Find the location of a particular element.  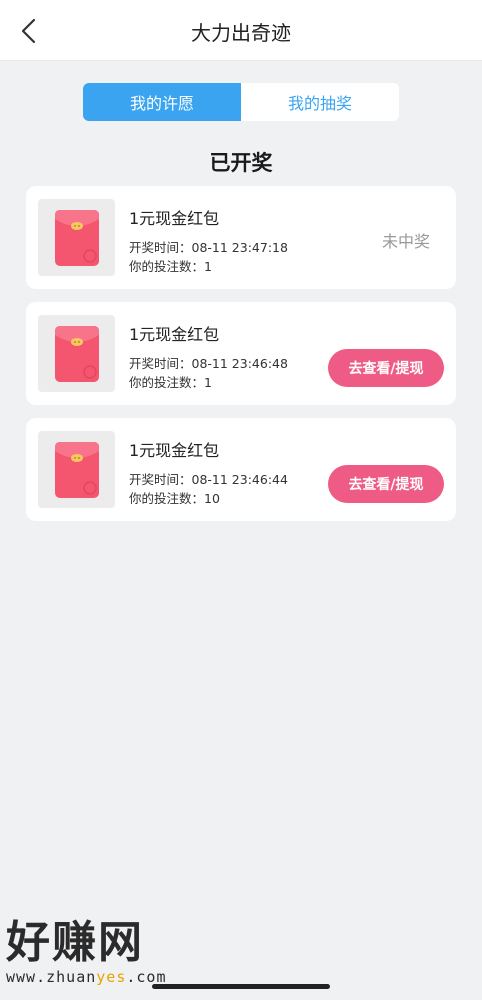

tab-my-lottery: 我的抽奖 is located at coordinates (320, 102).